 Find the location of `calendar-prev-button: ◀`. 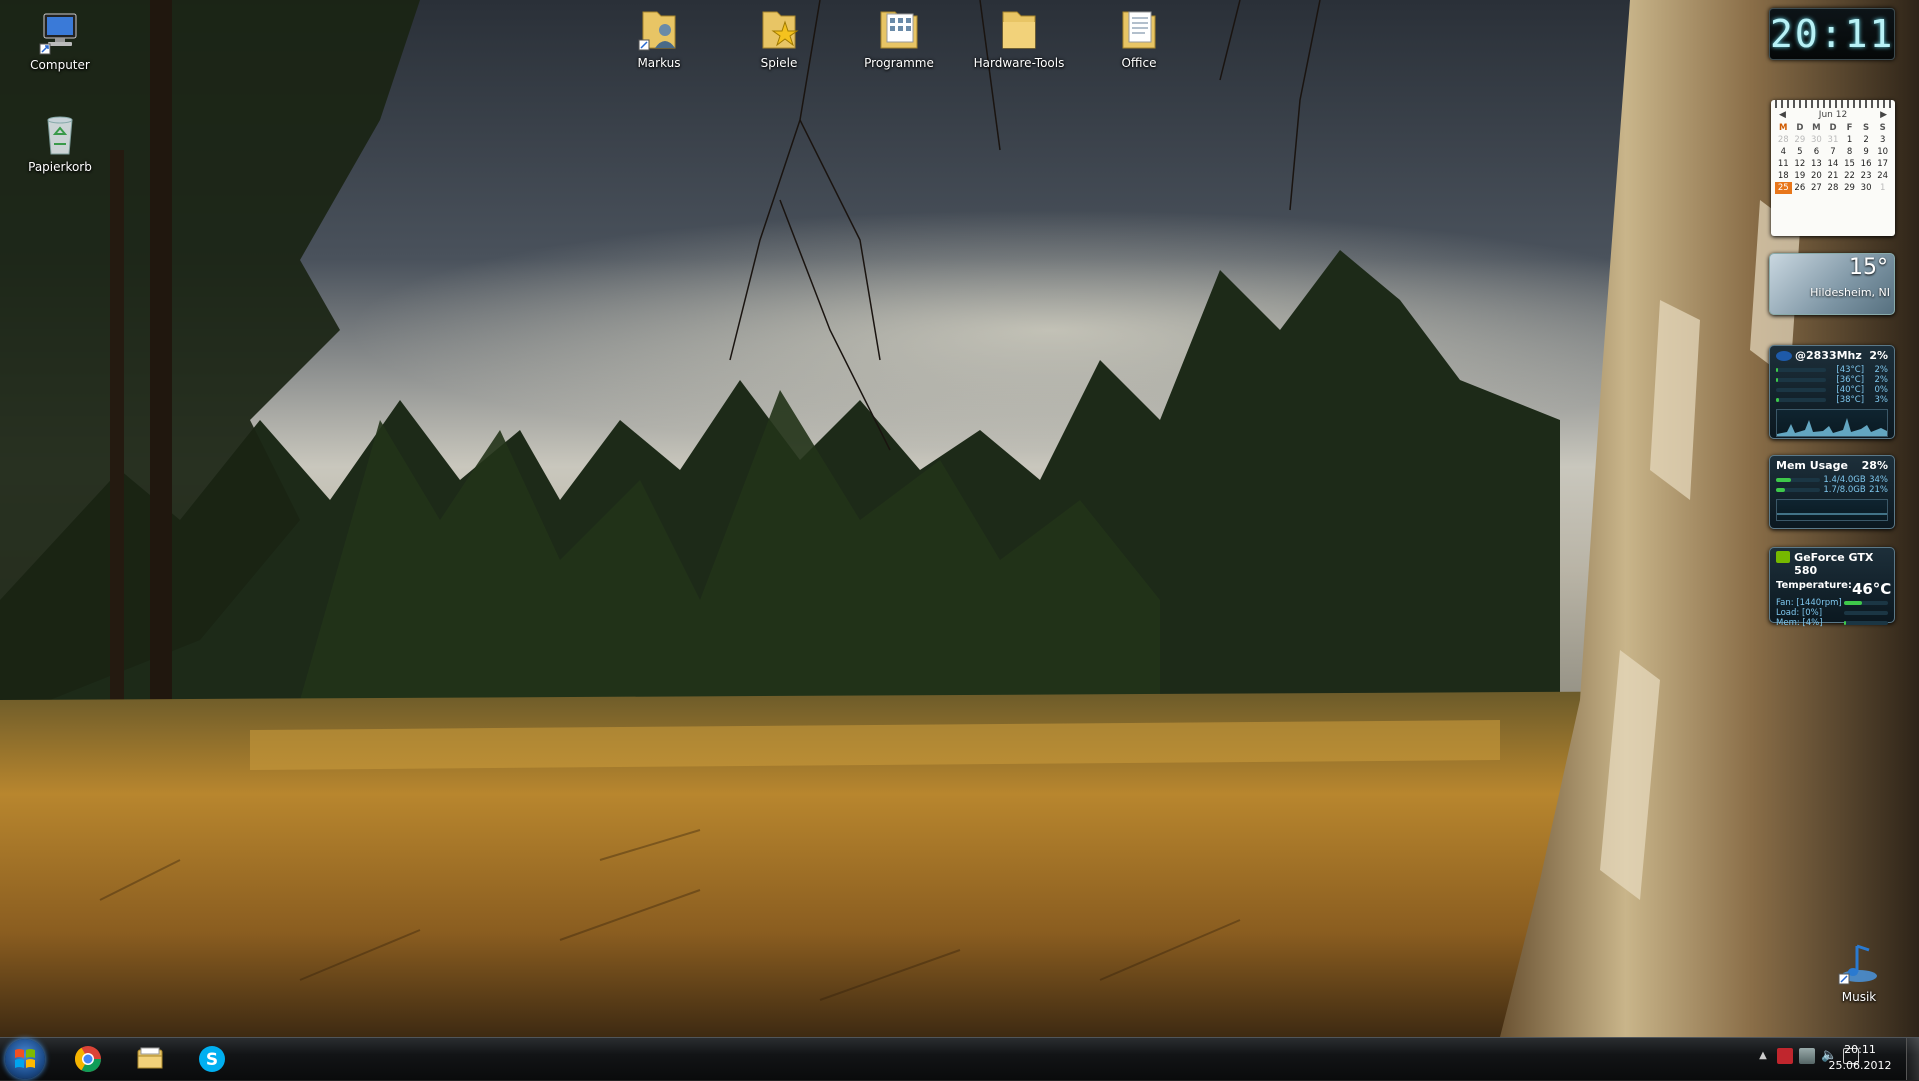

calendar-prev-button: ◀ is located at coordinates (1782, 115).